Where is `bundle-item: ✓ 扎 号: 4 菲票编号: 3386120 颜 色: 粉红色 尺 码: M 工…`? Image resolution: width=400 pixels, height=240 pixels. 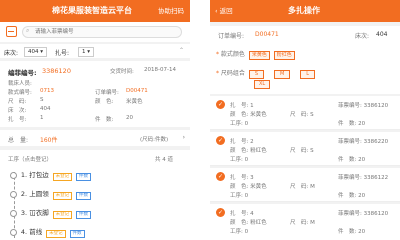
bundle-item: ✓ 扎 号: 4 菲票编号: 3386120 颜 色: 粉红色 尺 码: M 工… is located at coordinates (305, 222).